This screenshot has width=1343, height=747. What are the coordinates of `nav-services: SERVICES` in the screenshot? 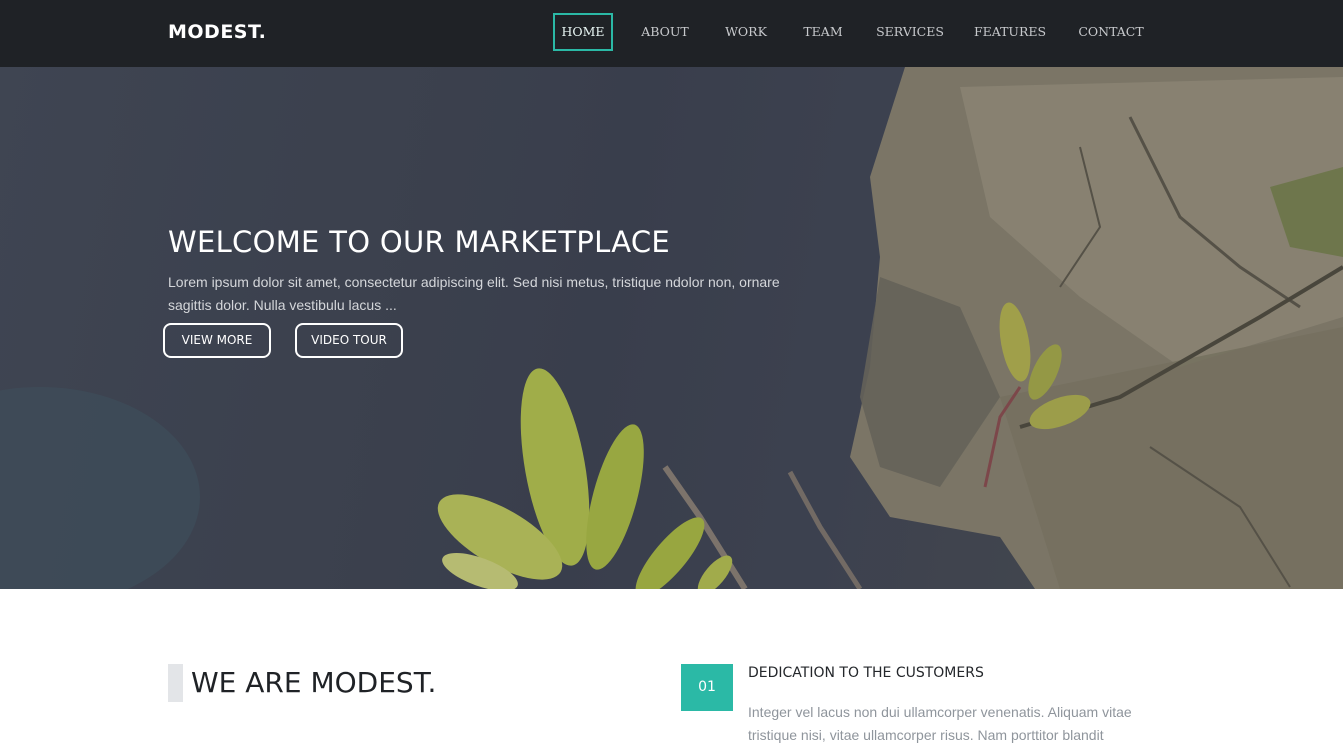 It's located at (910, 32).